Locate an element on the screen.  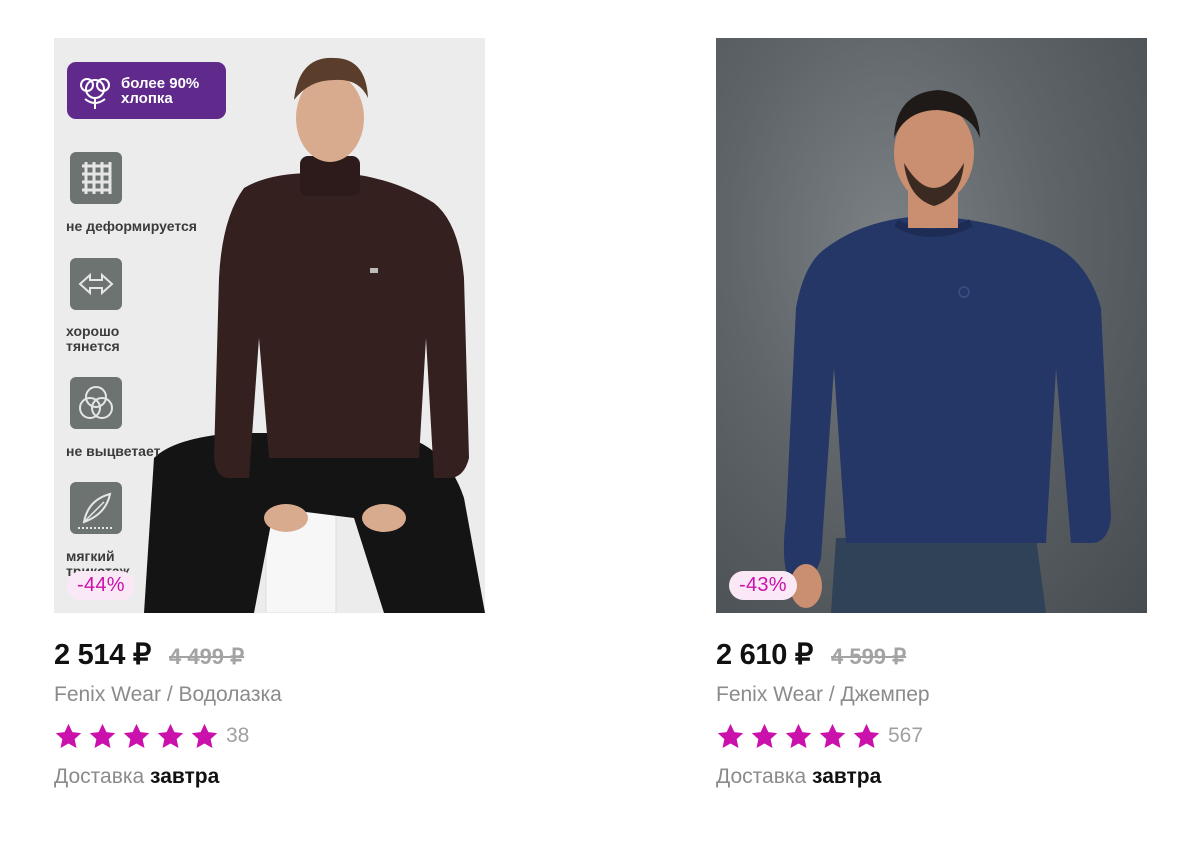
cotton-badge: более 90% хлопка is located at coordinates (146, 90).